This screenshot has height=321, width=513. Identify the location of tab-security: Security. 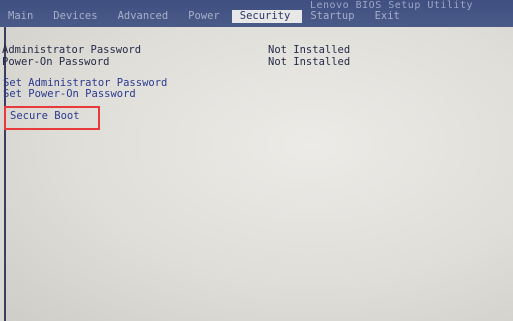
(267, 16).